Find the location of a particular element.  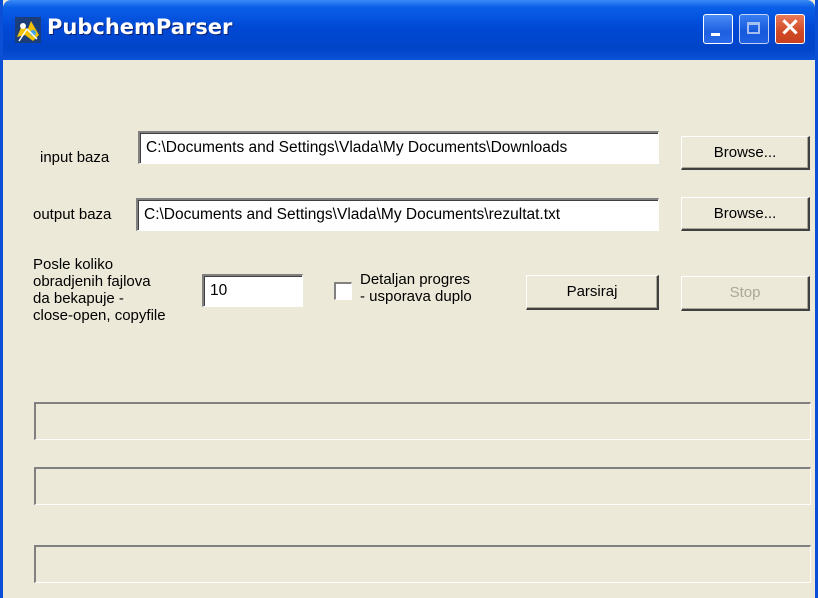

backup-label-line: close-open, copyfile is located at coordinates (99, 315).